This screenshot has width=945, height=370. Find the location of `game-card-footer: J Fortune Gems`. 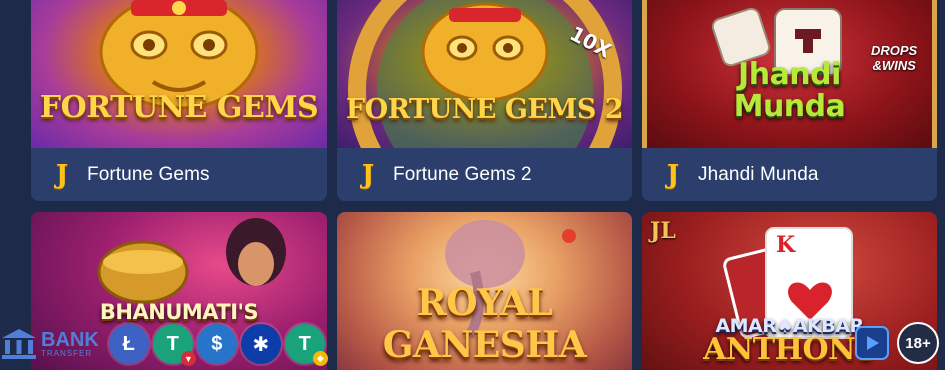

game-card-footer: J Fortune Gems is located at coordinates (179, 174).